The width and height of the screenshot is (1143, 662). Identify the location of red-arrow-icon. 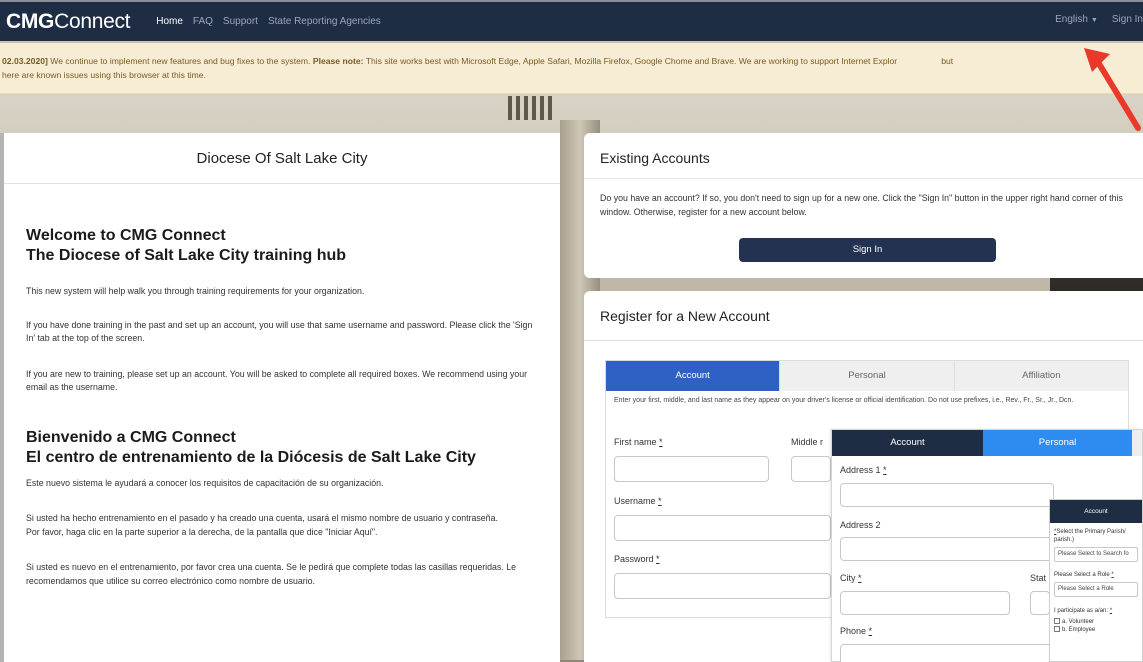
(1112, 89).